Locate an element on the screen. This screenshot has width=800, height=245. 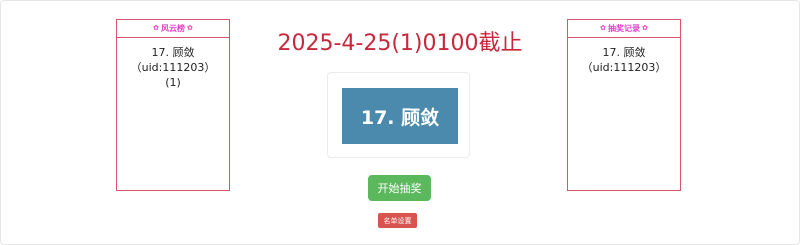
draw-record-header: ✿ 抽奖记录 ✿ is located at coordinates (624, 29).